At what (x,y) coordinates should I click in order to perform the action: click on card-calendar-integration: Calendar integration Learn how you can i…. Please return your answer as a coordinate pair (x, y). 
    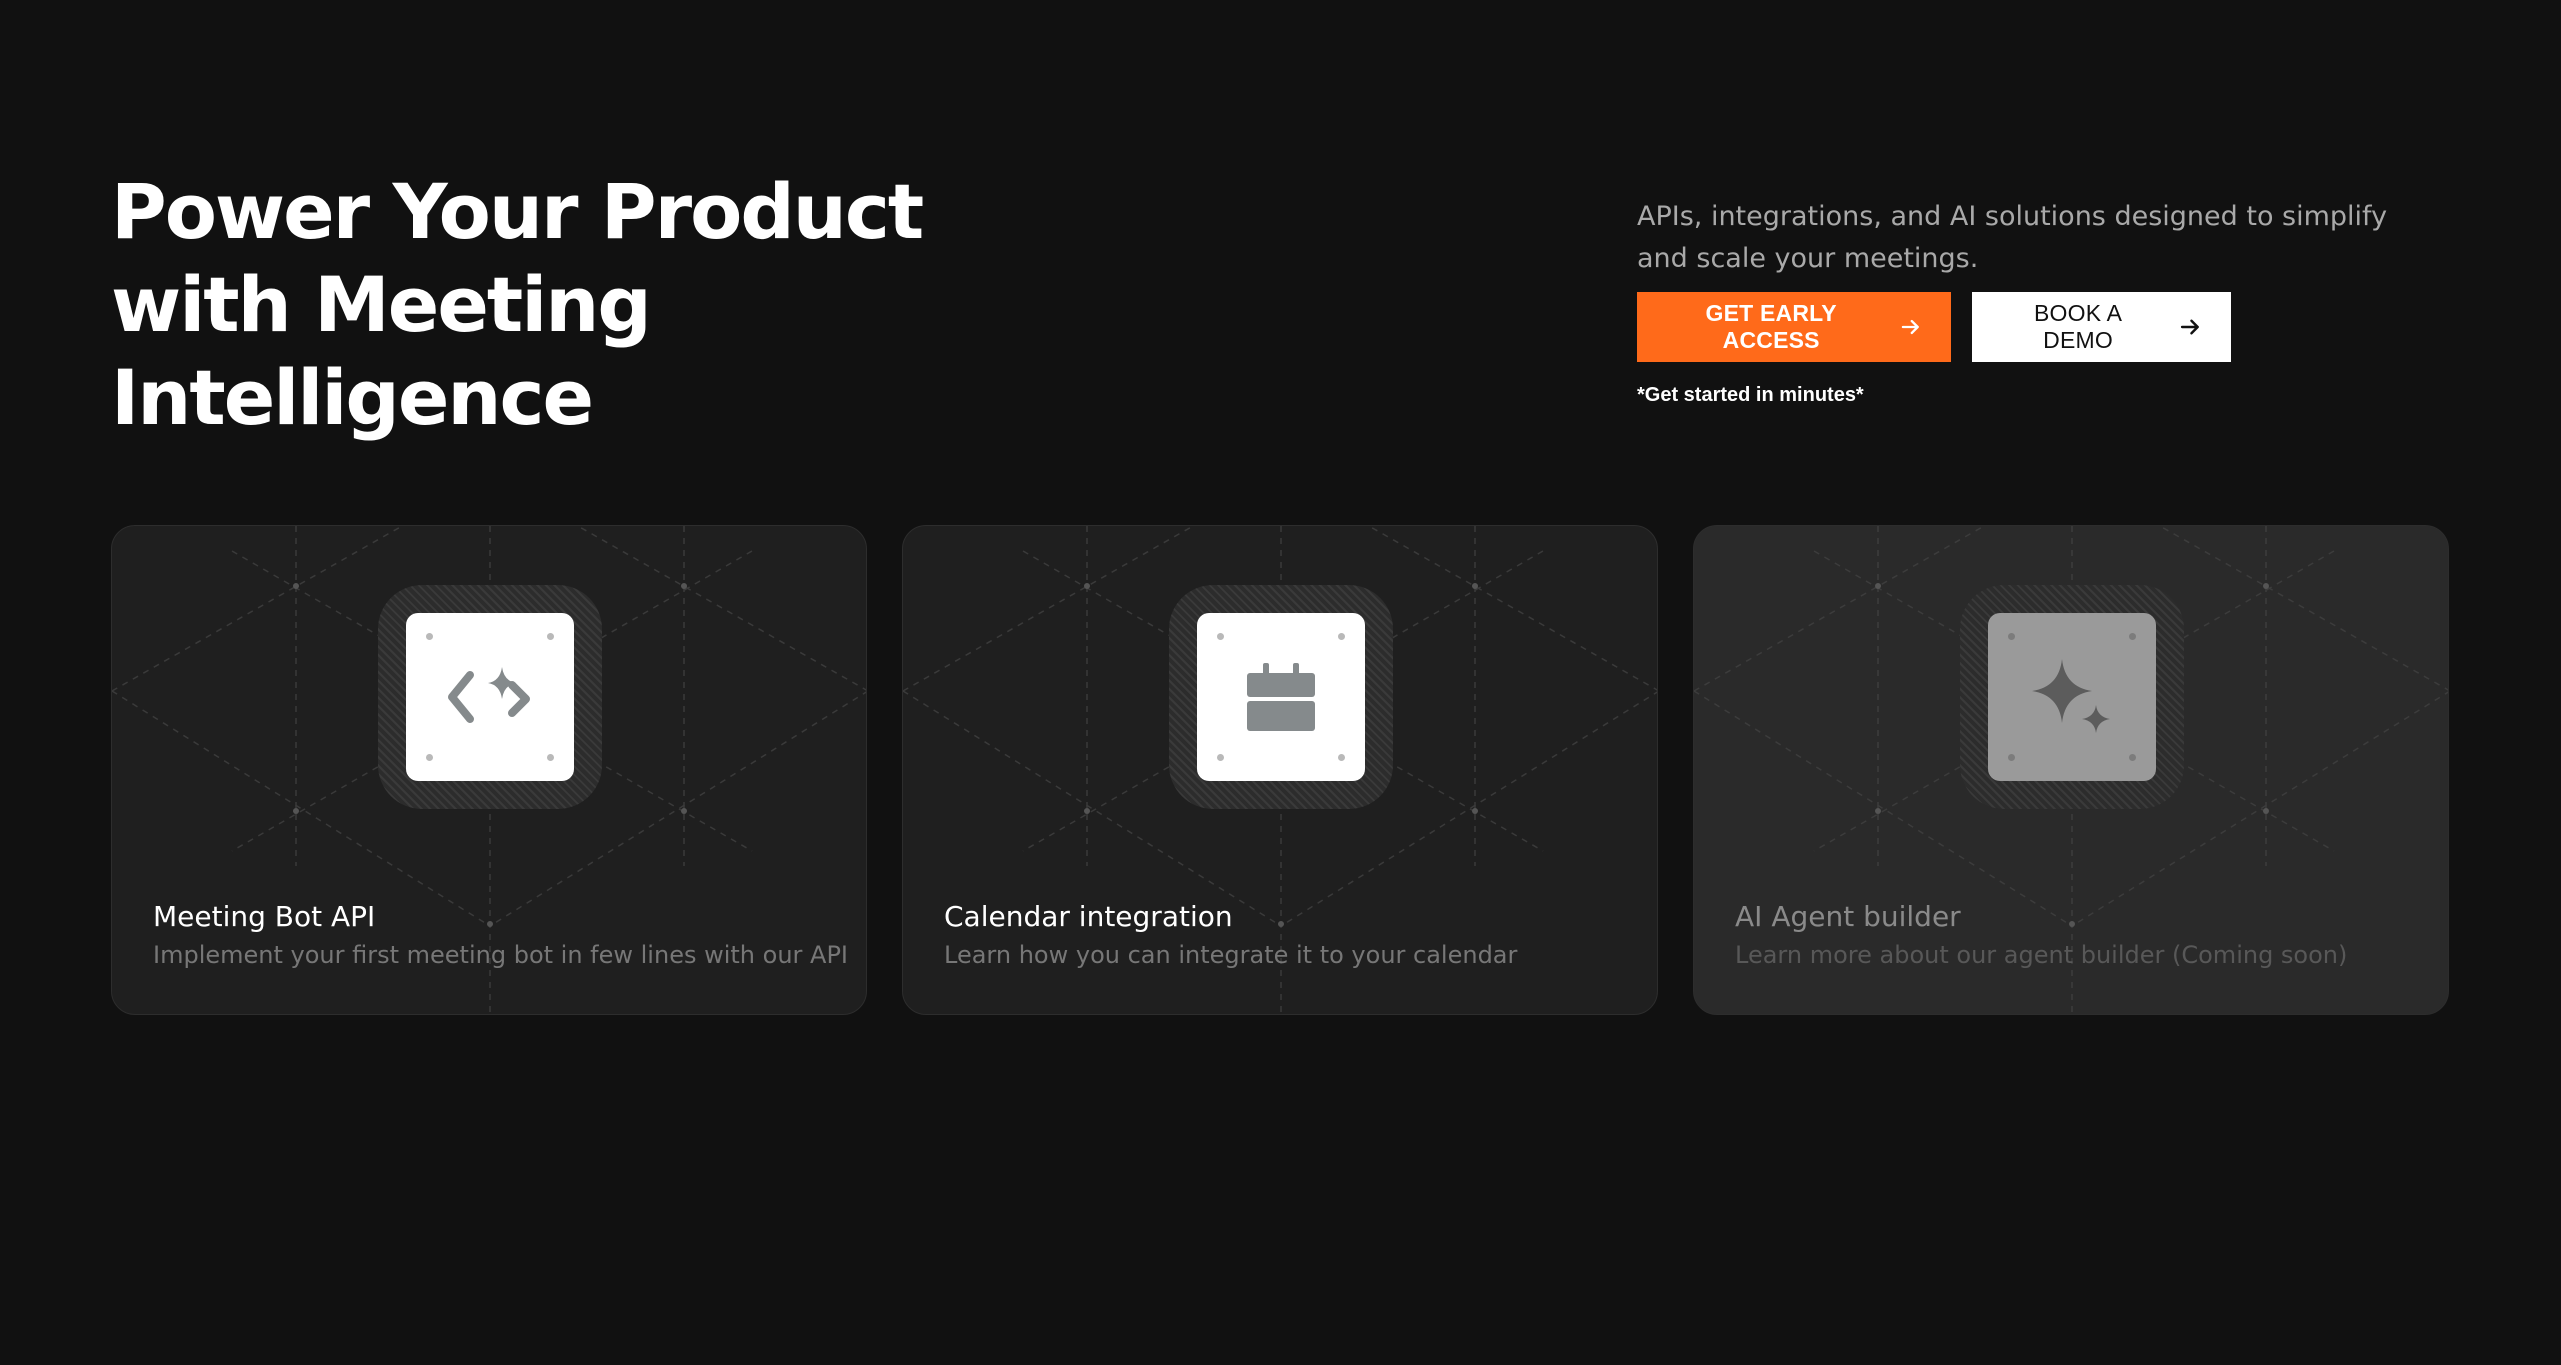
    Looking at the image, I should click on (1280, 770).